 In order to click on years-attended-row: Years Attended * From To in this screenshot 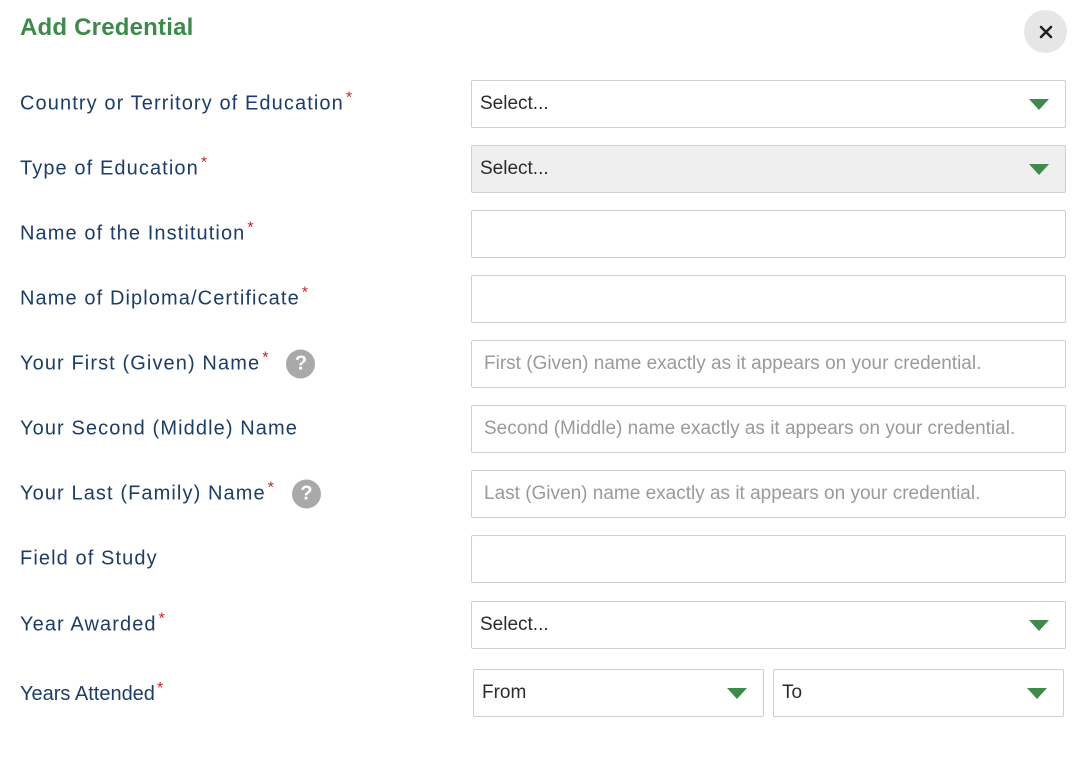, I will do `click(540, 693)`.